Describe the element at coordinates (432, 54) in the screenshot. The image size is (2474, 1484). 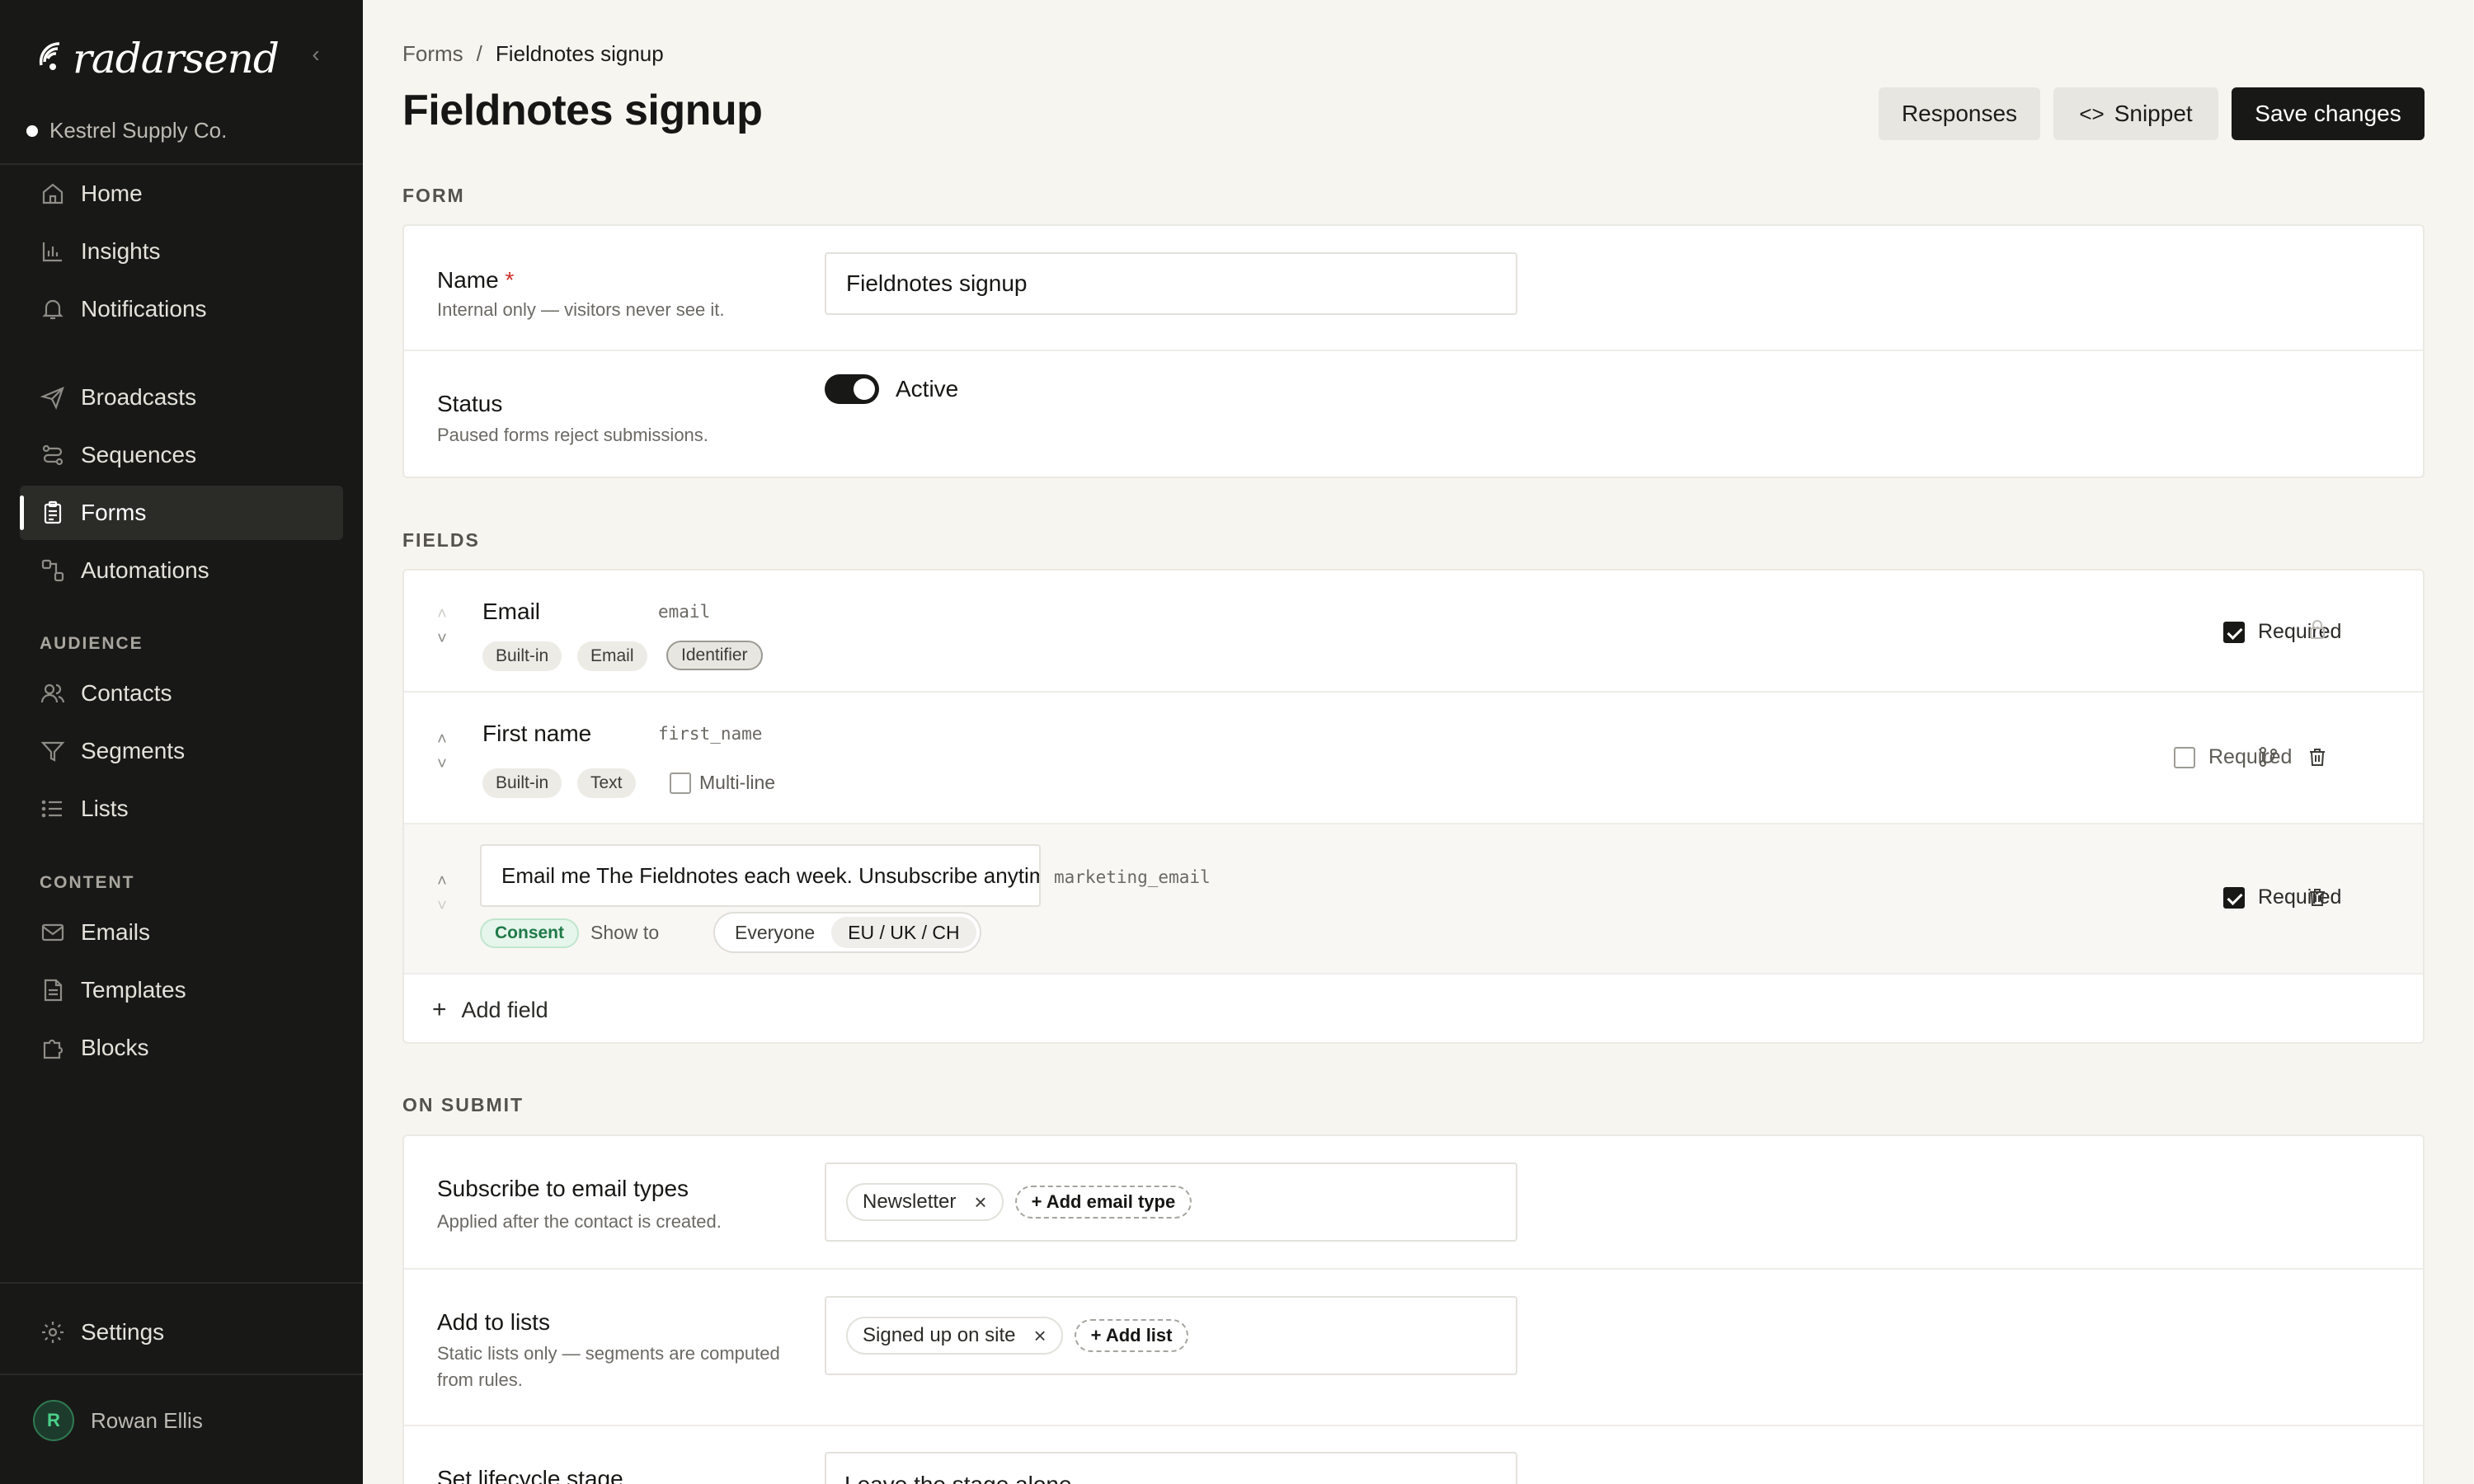
I see `breadcrumb-forms-link: Forms` at that location.